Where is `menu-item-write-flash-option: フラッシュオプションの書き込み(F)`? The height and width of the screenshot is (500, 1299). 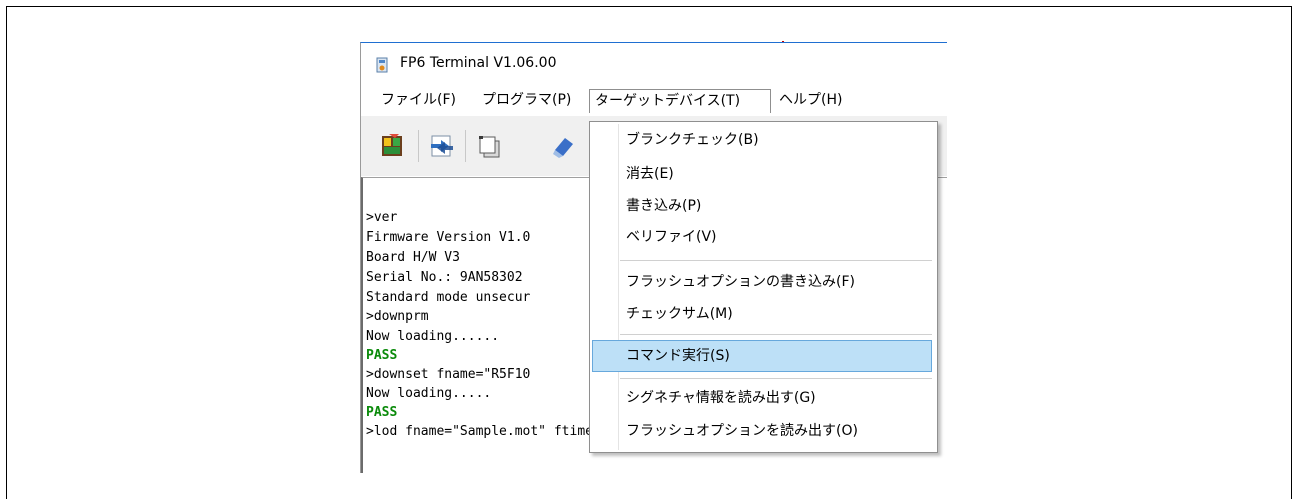
menu-item-write-flash-option: フラッシュオプションの書き込み(F) is located at coordinates (740, 282).